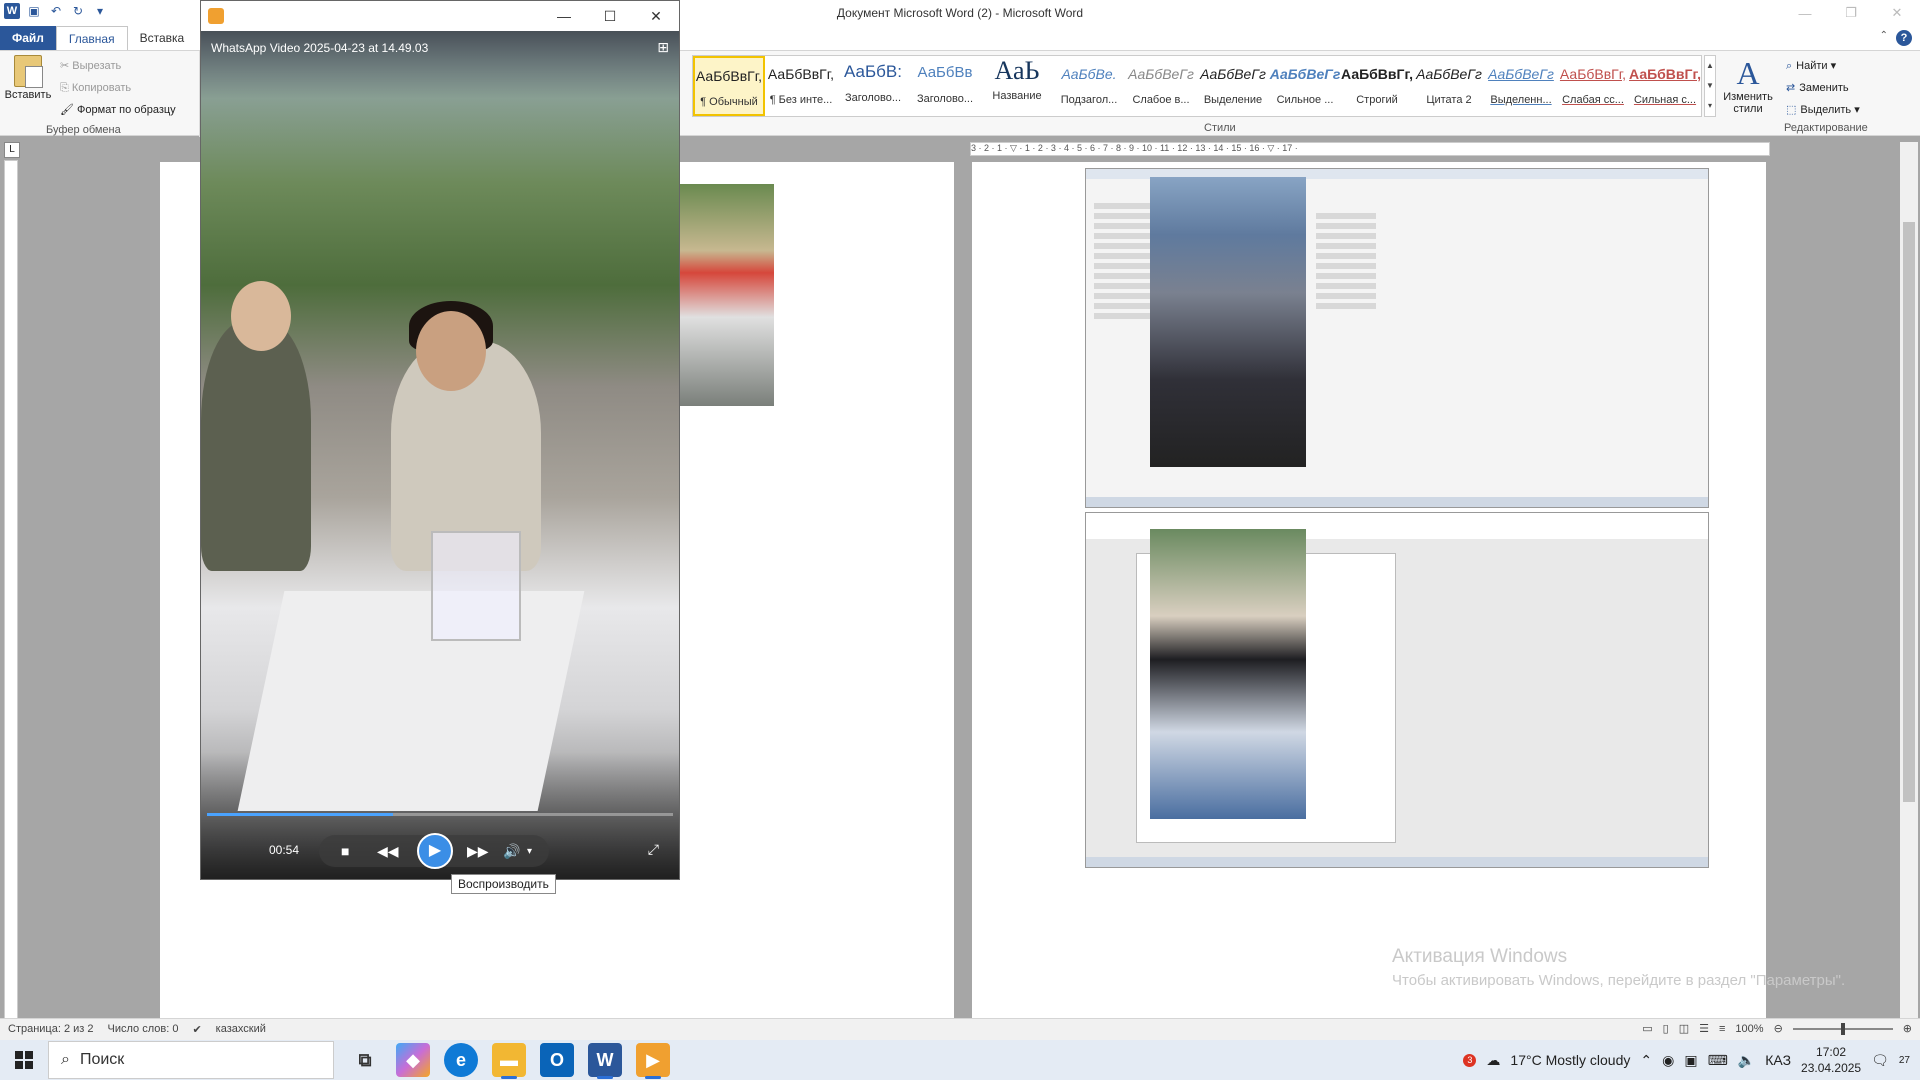 This screenshot has height=1080, width=1920. Describe the element at coordinates (1778, 1060) in the screenshot. I see `input-language: КАЗ` at that location.